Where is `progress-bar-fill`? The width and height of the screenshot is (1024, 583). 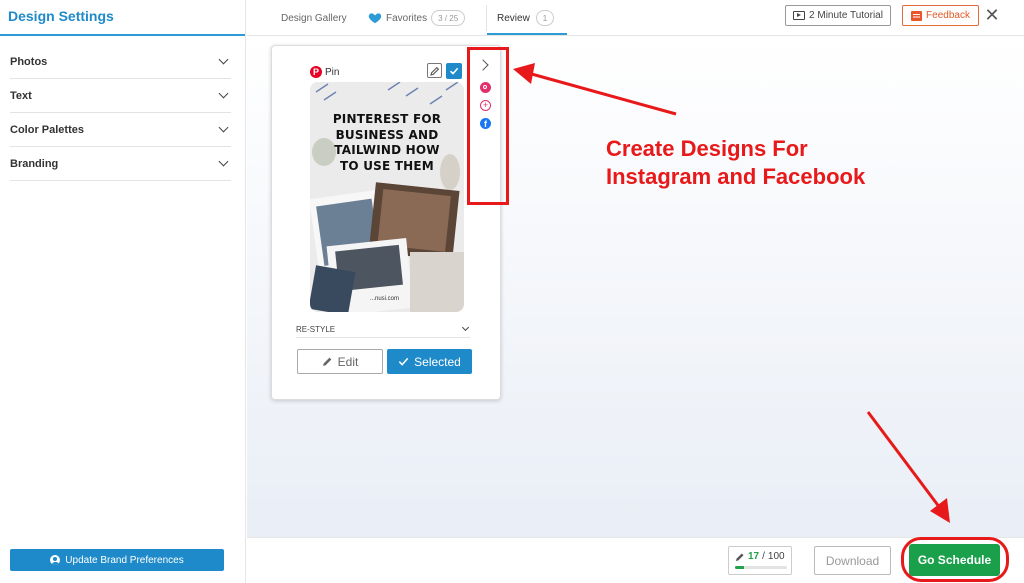 progress-bar-fill is located at coordinates (739, 567).